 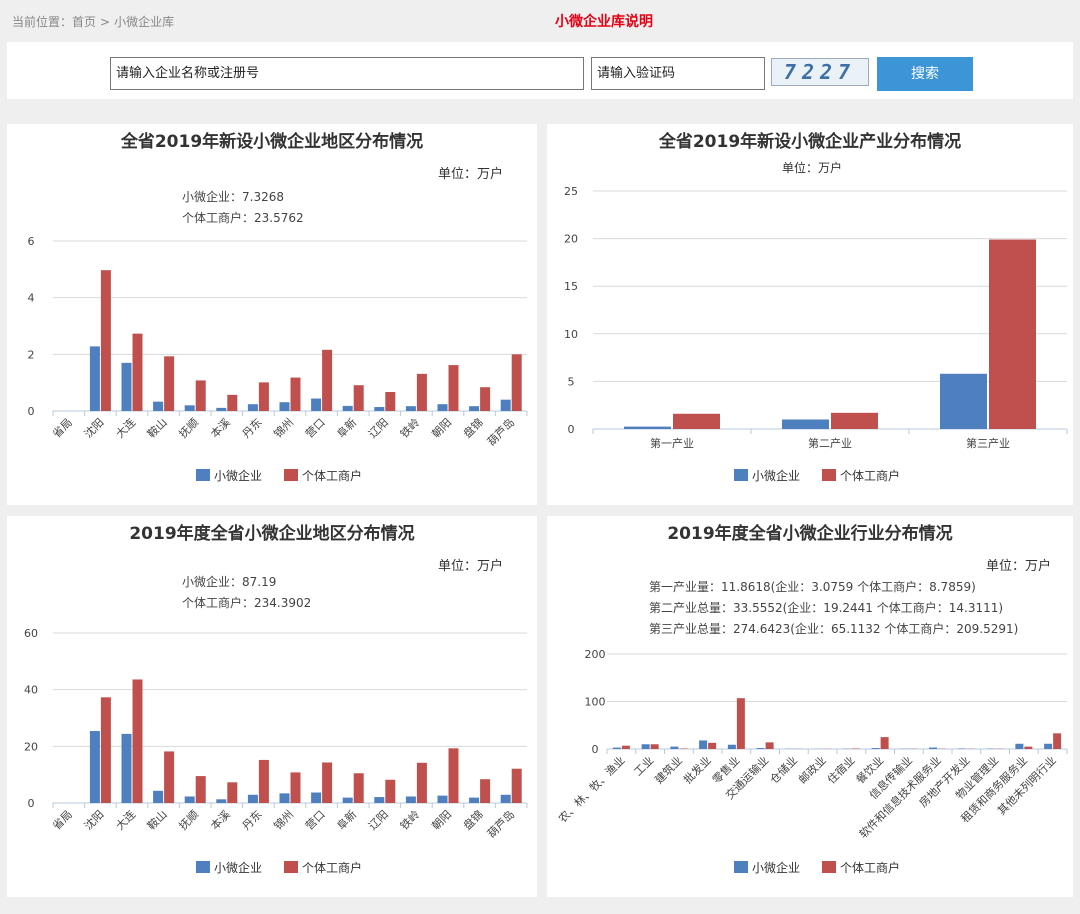 What do you see at coordinates (84, 22) in the screenshot?
I see `breadcrumb-home: 首页` at bounding box center [84, 22].